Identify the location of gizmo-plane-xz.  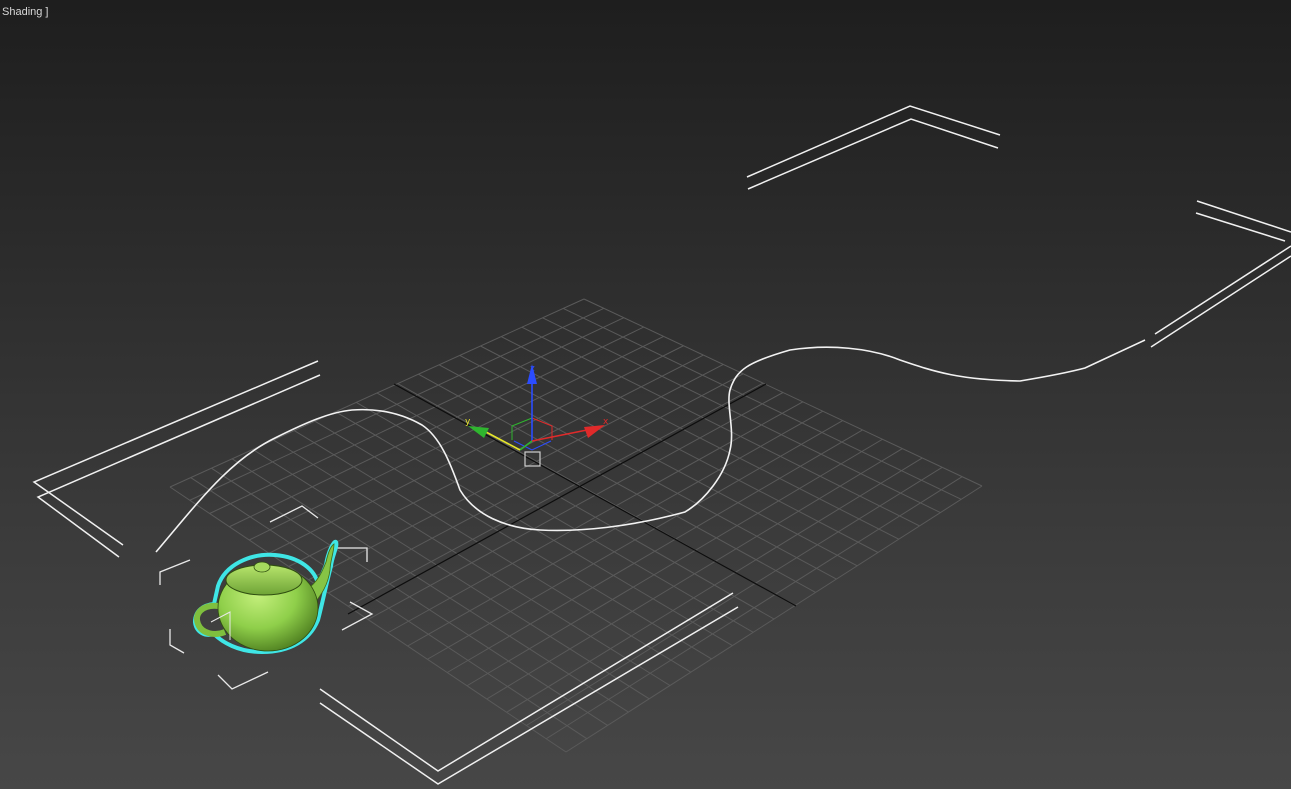
(542, 428).